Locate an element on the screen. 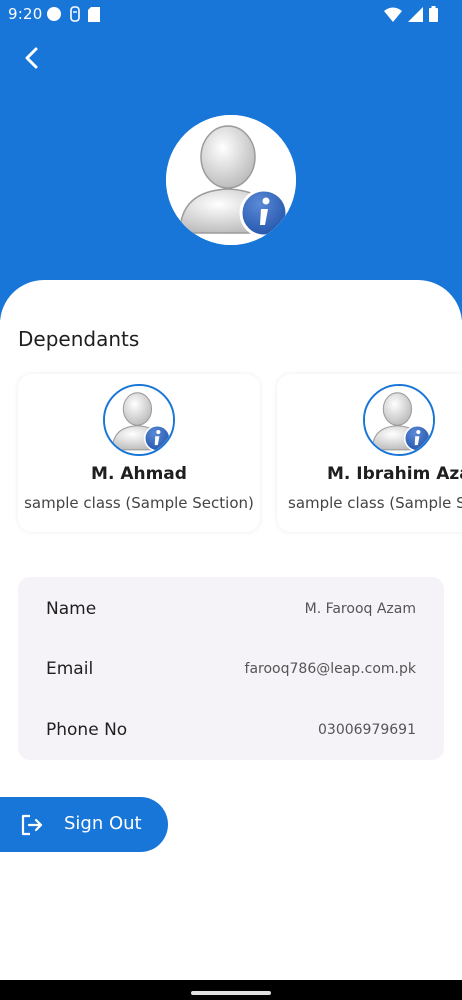 This screenshot has height=1000, width=462. status-icons-right is located at coordinates (411, 14).